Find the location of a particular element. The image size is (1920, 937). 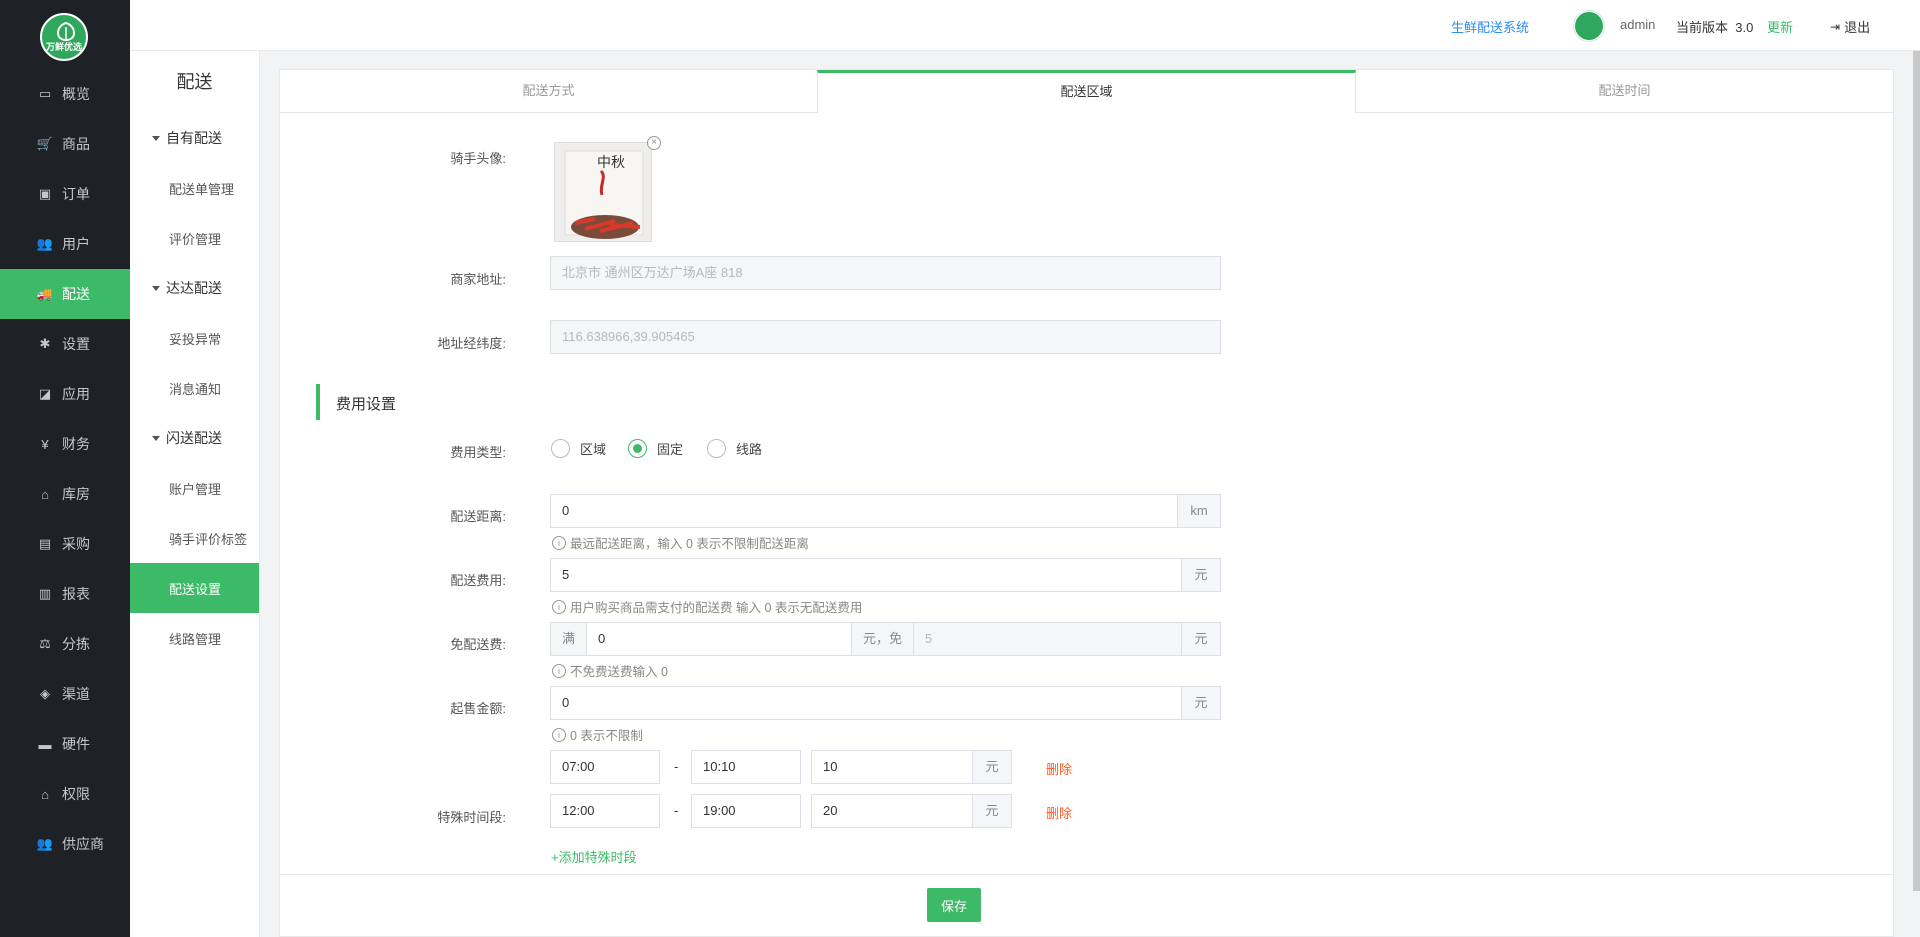

fee-type-radio-route: 线路 is located at coordinates (734, 448).